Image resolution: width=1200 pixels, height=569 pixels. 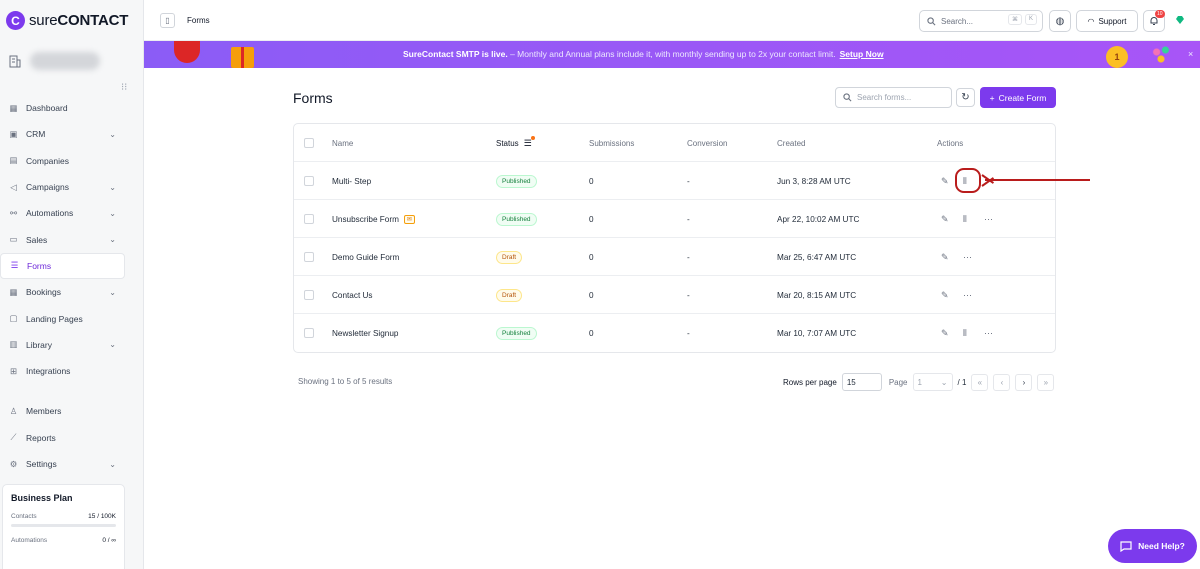 What do you see at coordinates (688, 181) in the screenshot?
I see `conversion-value: -` at bounding box center [688, 181].